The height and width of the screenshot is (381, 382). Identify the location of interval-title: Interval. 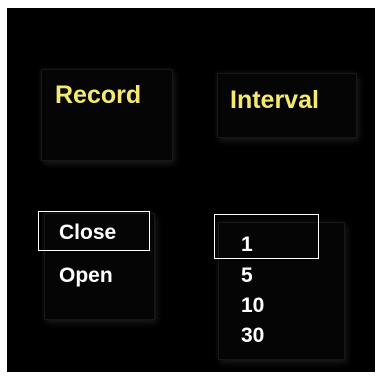
(274, 100).